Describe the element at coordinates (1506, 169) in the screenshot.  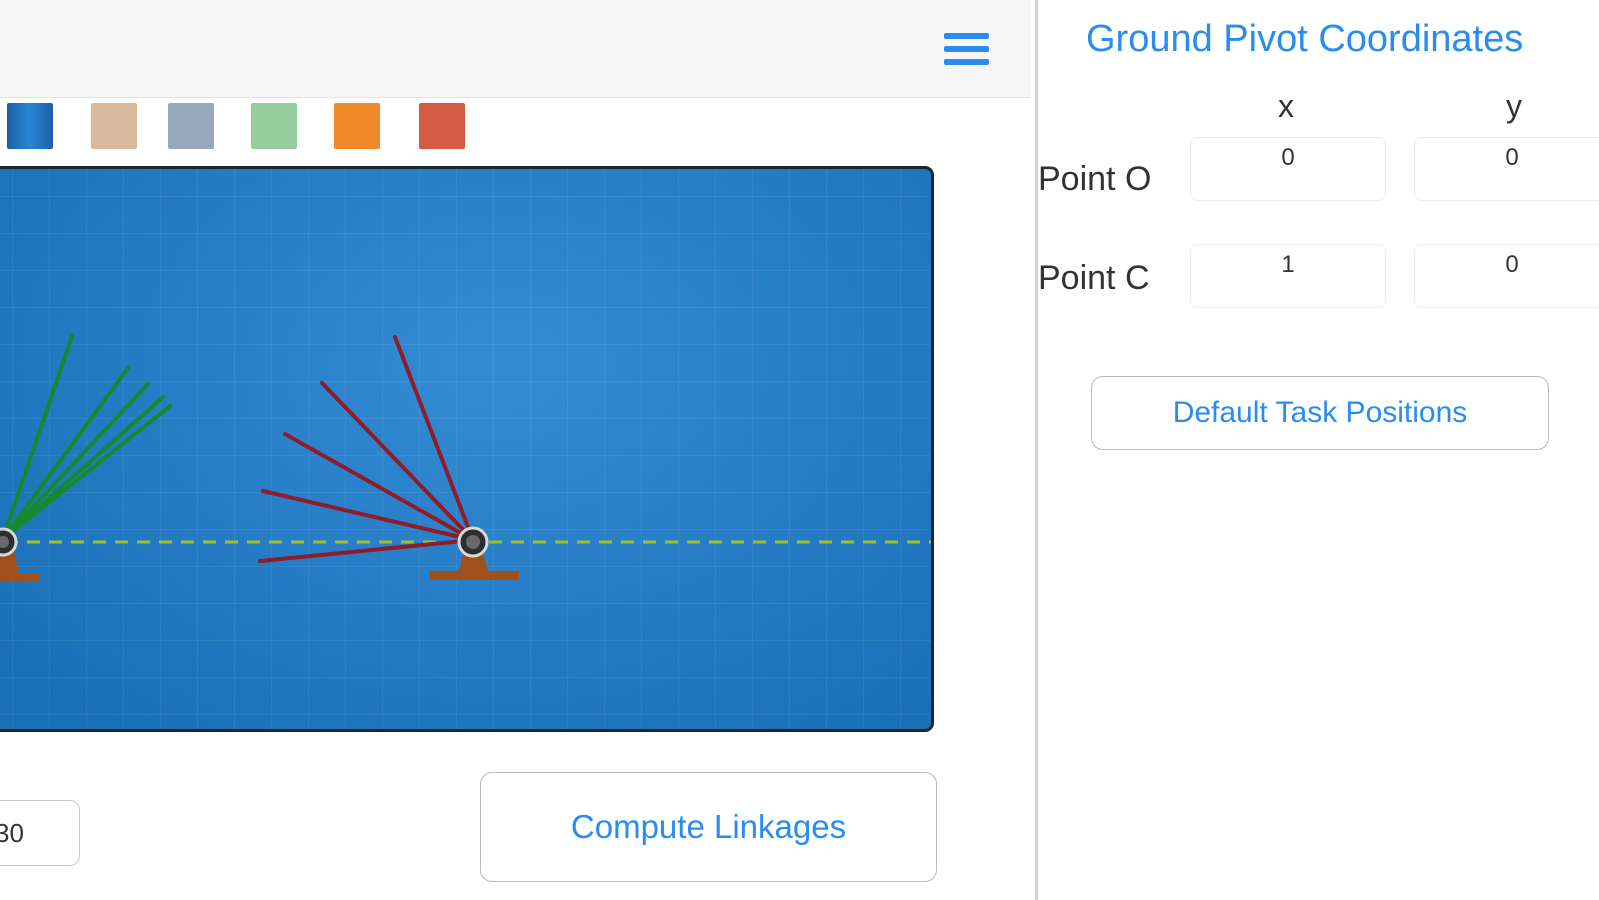
I see `point-o-y-input` at that location.